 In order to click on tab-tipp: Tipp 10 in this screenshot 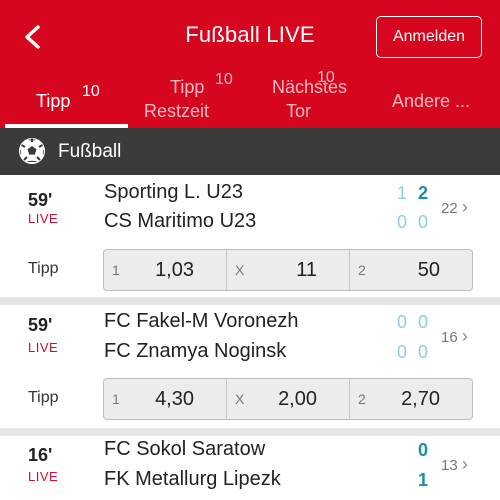, I will do `click(66, 101)`.